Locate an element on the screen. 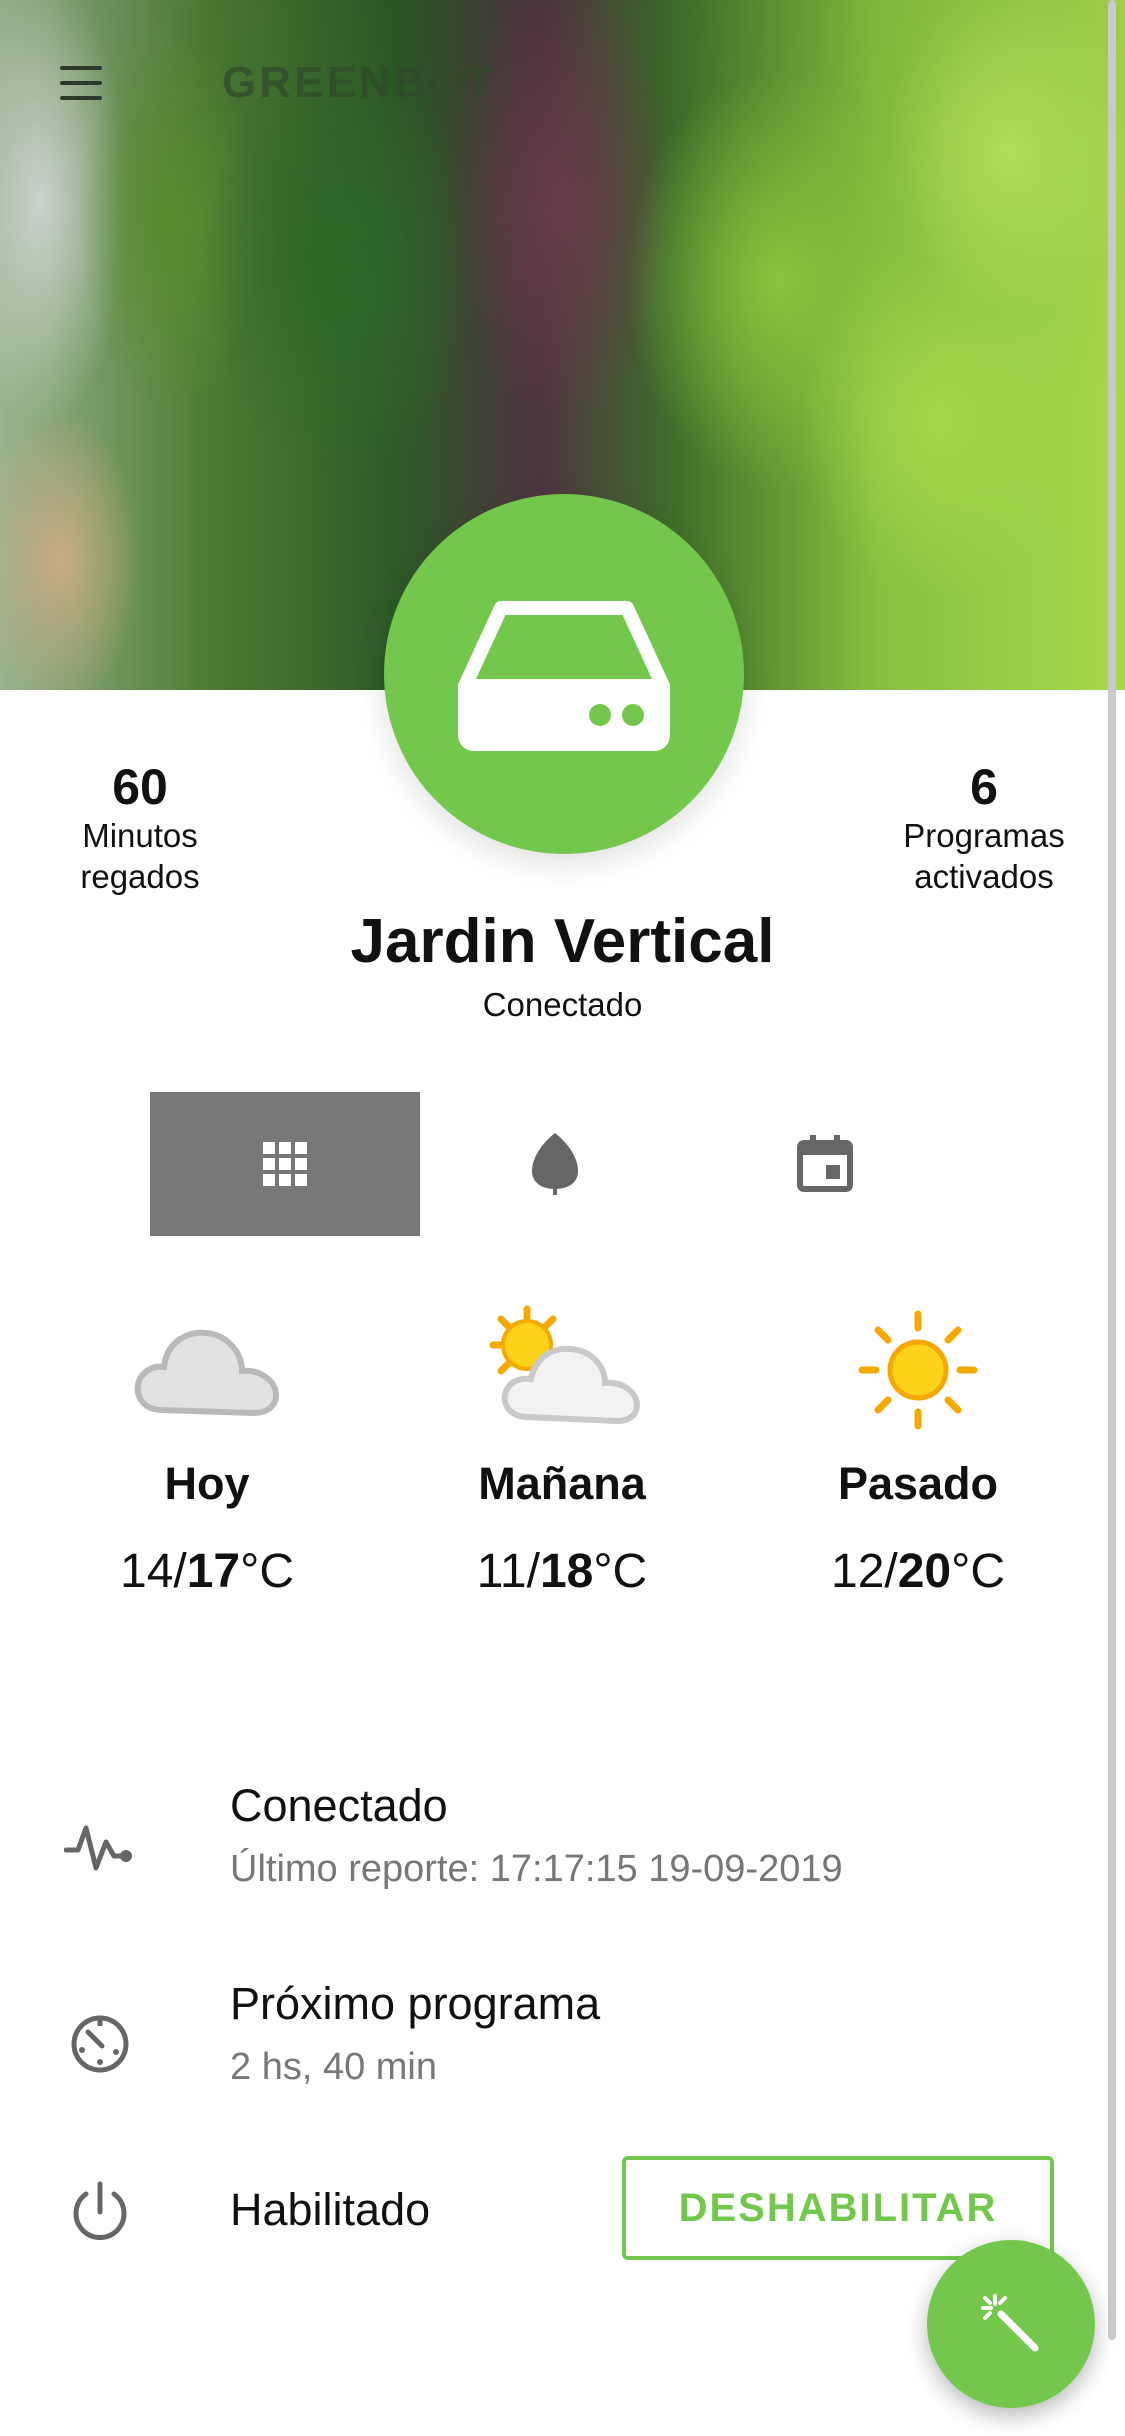 The image size is (1125, 2436). cloud-icon is located at coordinates (207, 1373).